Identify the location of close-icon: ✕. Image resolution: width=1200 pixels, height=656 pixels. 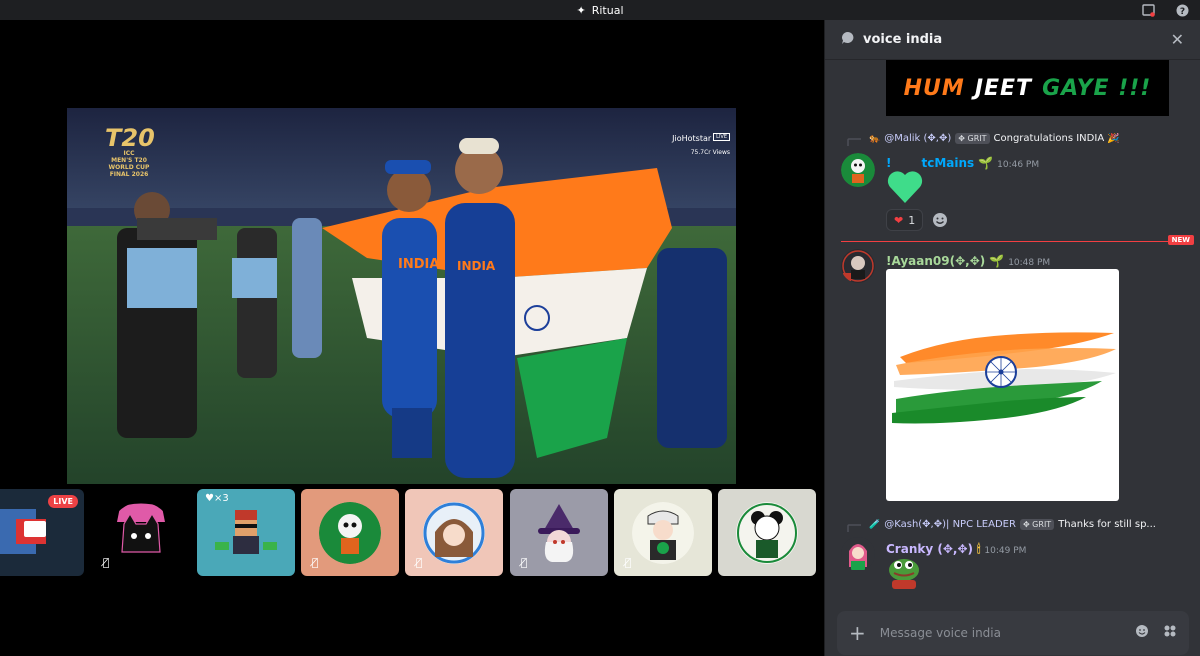
(1177, 39).